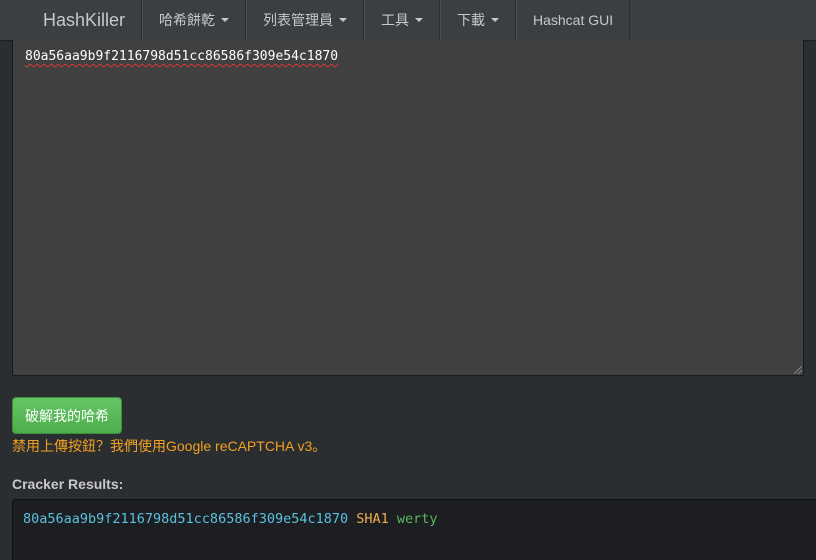  What do you see at coordinates (71, 20) in the screenshot?
I see `brand-logo: HashKiller` at bounding box center [71, 20].